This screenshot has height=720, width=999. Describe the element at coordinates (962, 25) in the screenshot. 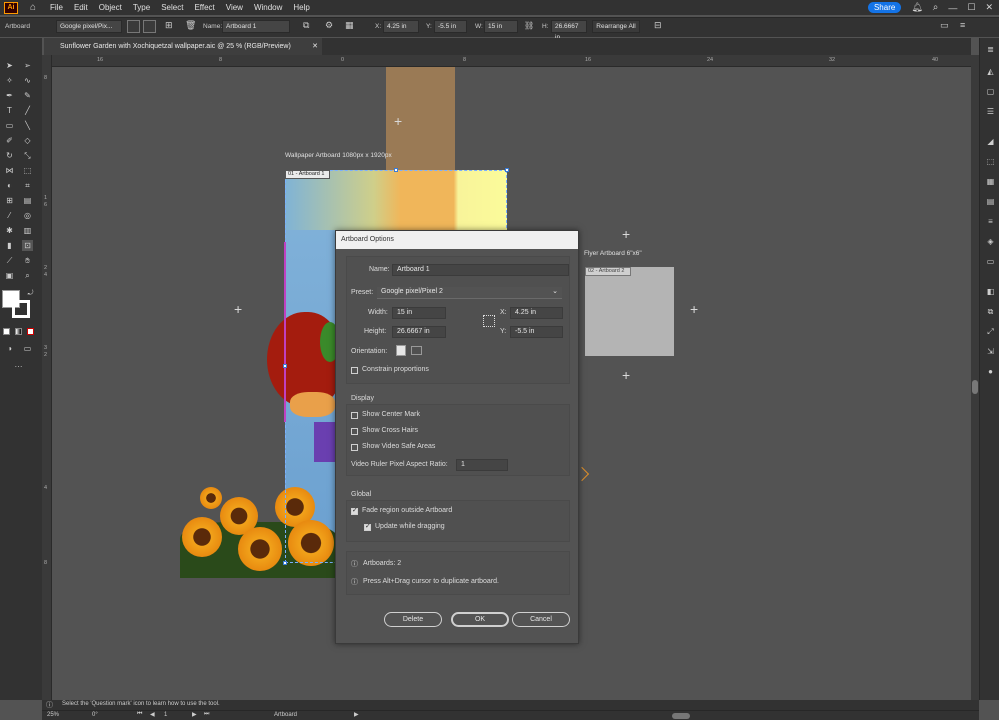

I see `panel-menu-icon: ≡` at that location.